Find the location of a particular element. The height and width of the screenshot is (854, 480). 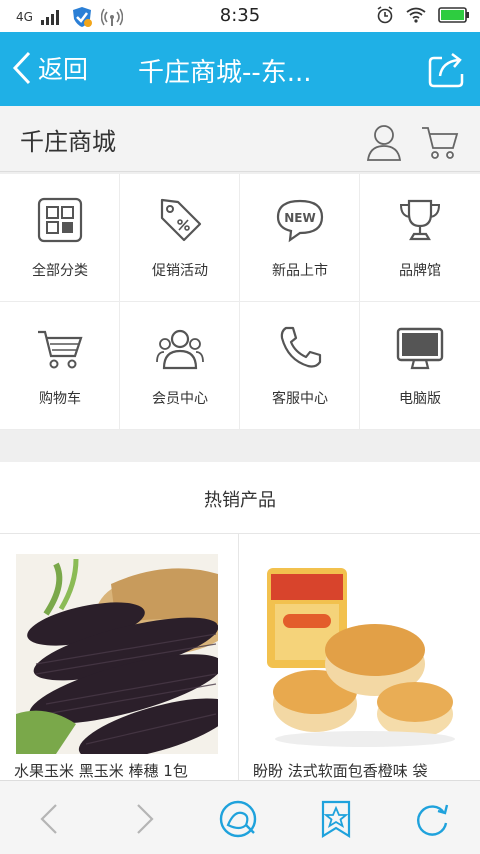

section-title: 热销产品 is located at coordinates (240, 500).